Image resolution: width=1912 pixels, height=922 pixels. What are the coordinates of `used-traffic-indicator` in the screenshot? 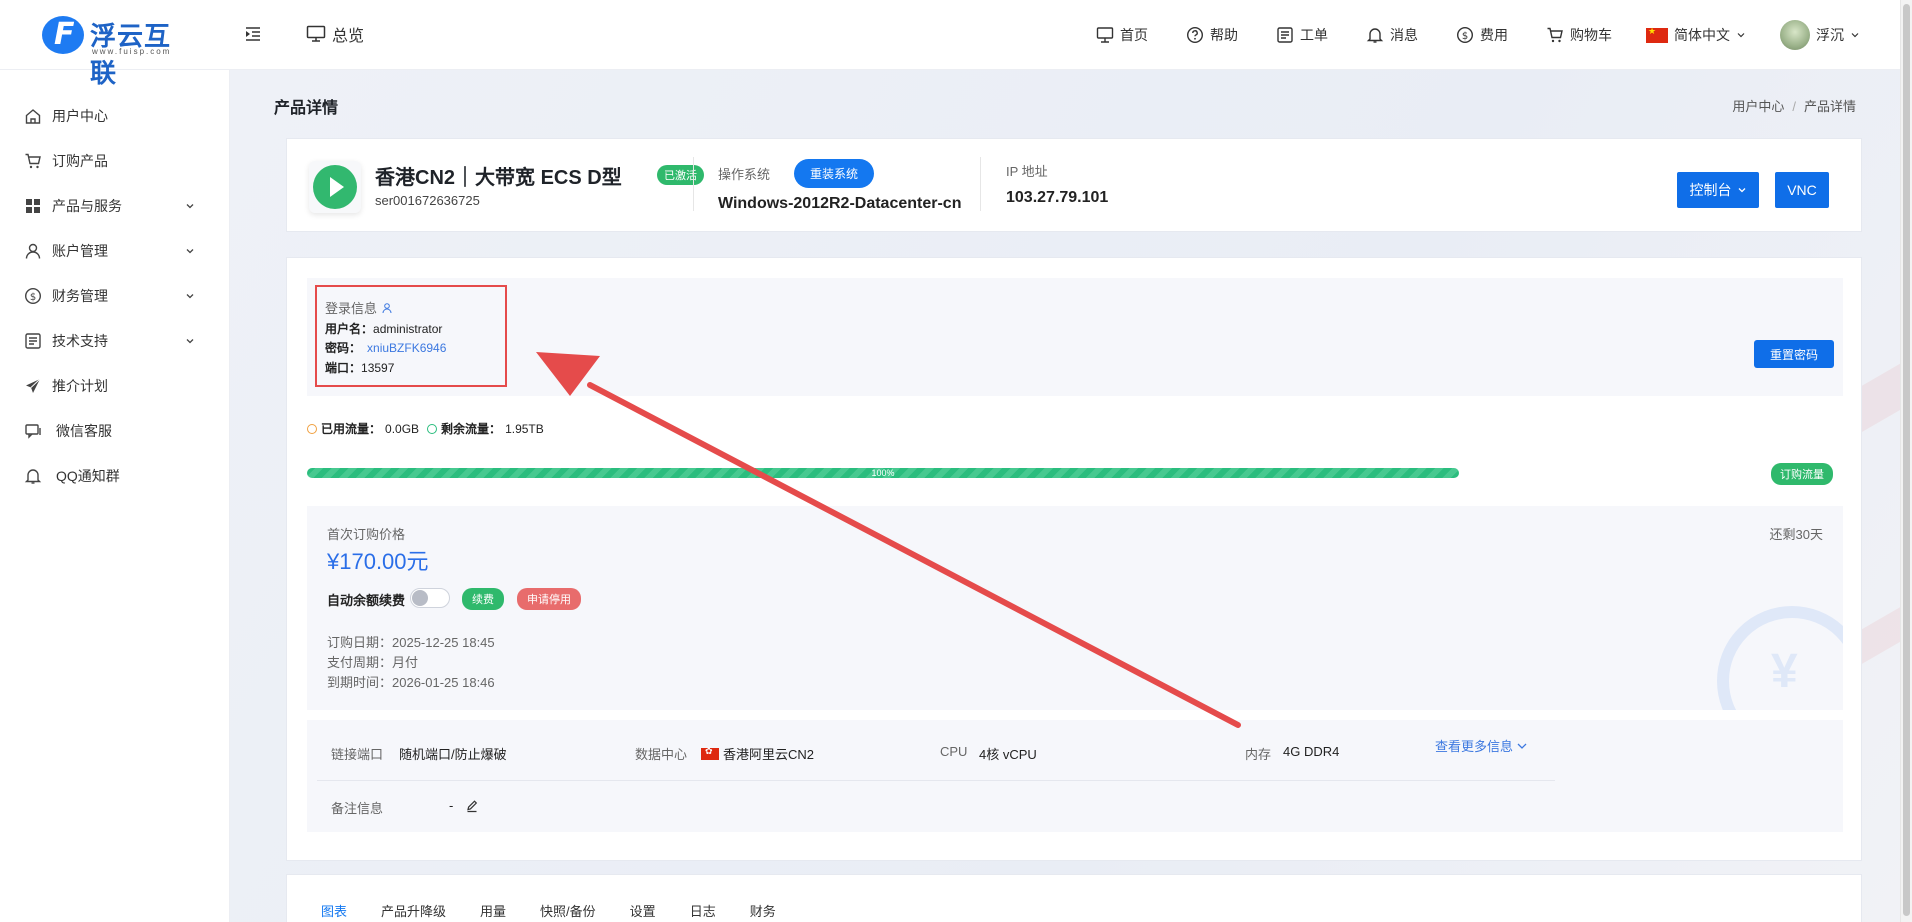 It's located at (312, 428).